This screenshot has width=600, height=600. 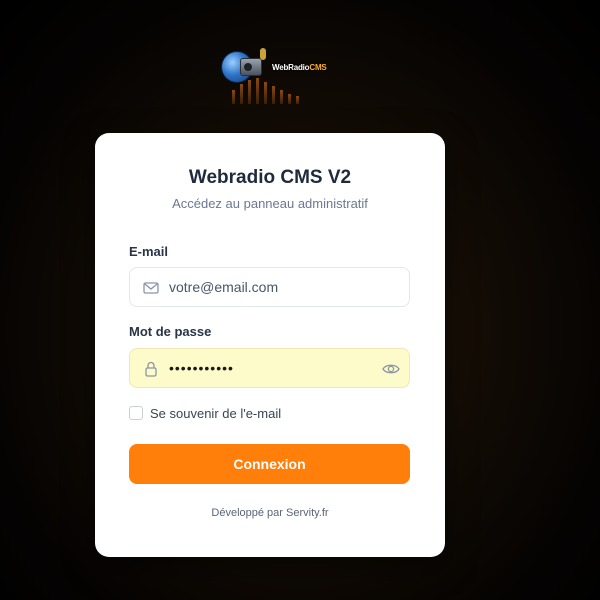 I want to click on remember-email-option: Se souvenir de l'e-mail, so click(x=205, y=413).